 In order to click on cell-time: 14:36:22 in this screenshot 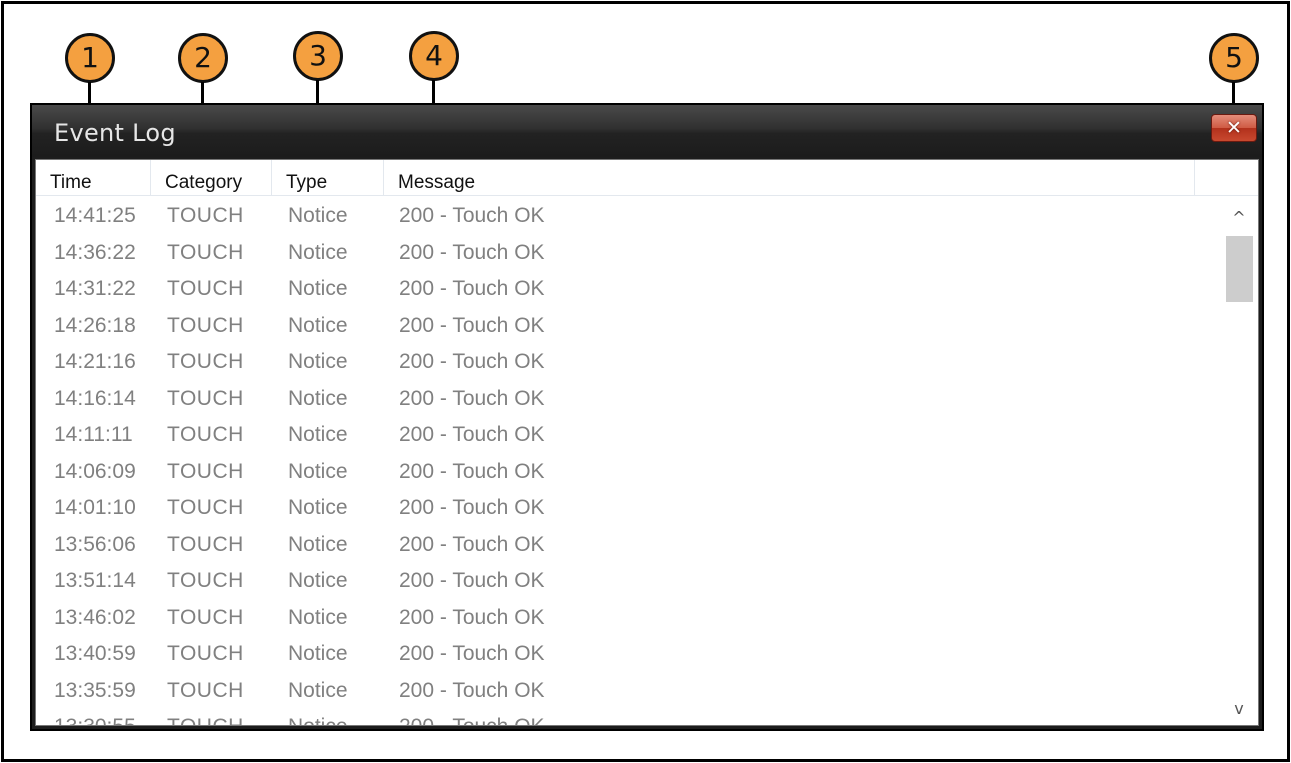, I will do `click(95, 252)`.